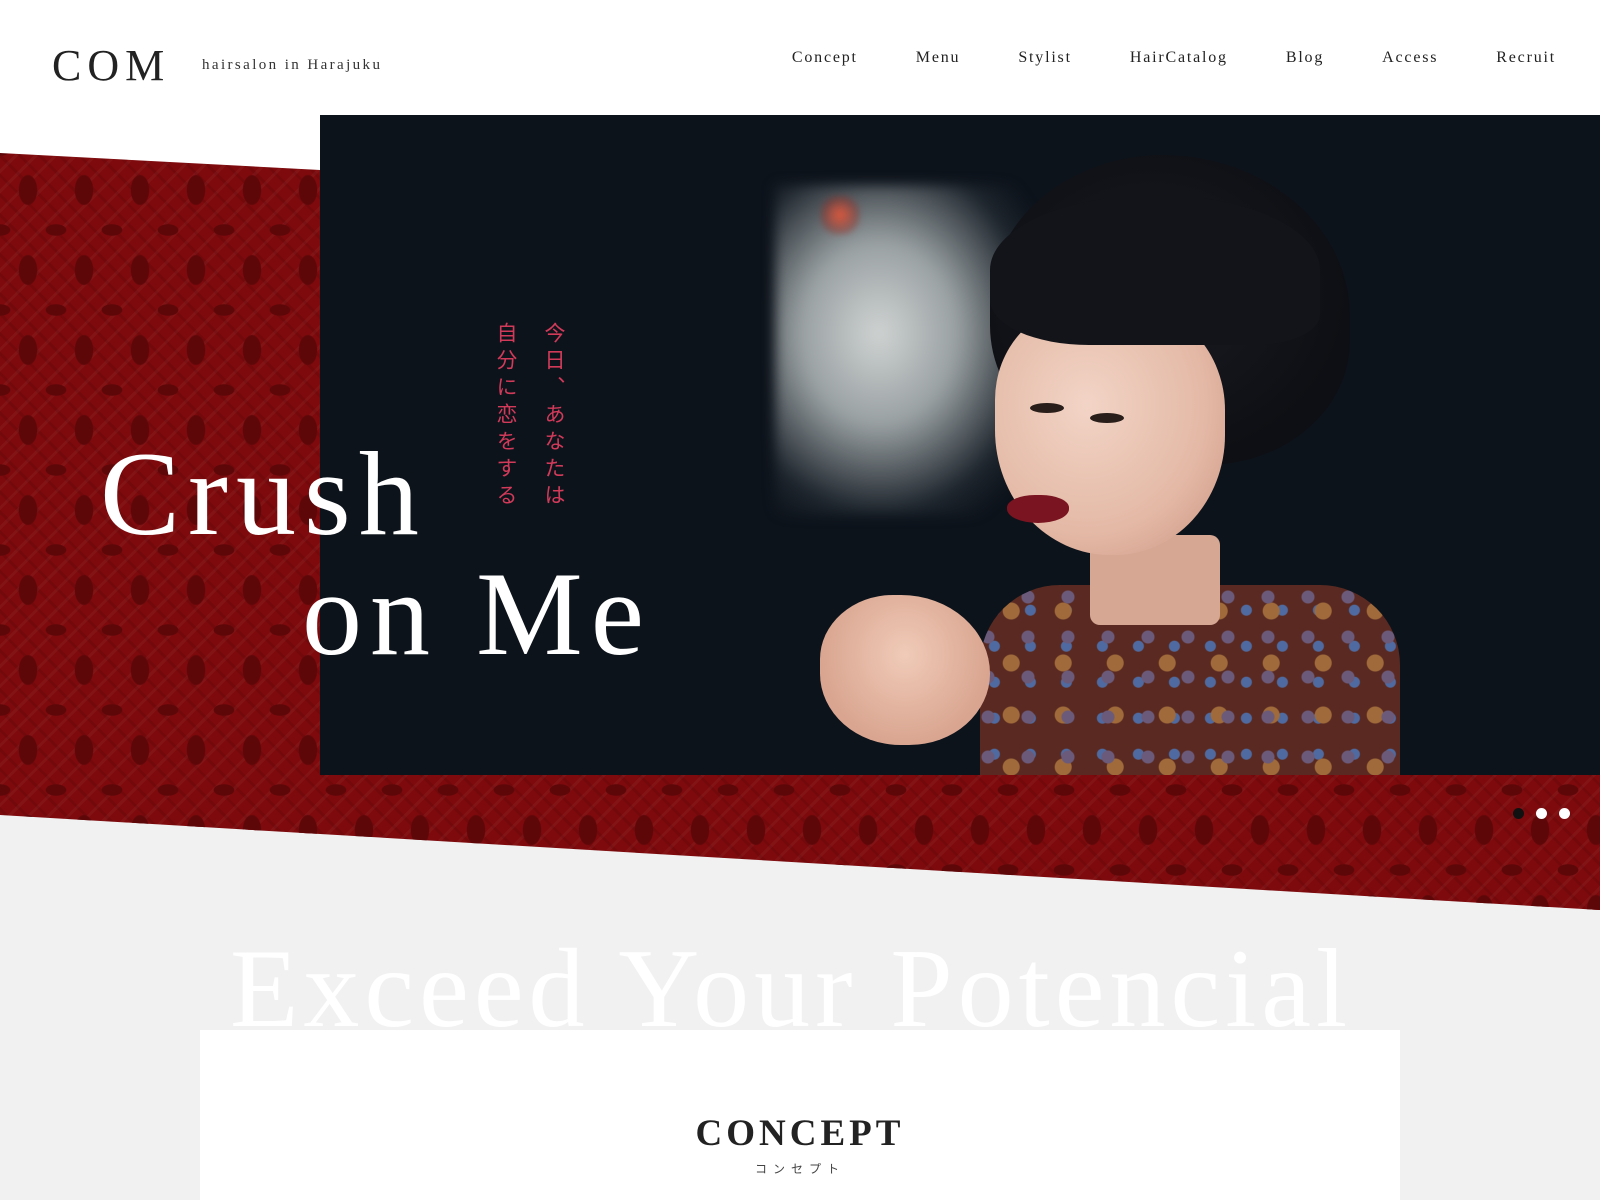  What do you see at coordinates (1526, 58) in the screenshot?
I see `nav-item-recruit: Recruit` at bounding box center [1526, 58].